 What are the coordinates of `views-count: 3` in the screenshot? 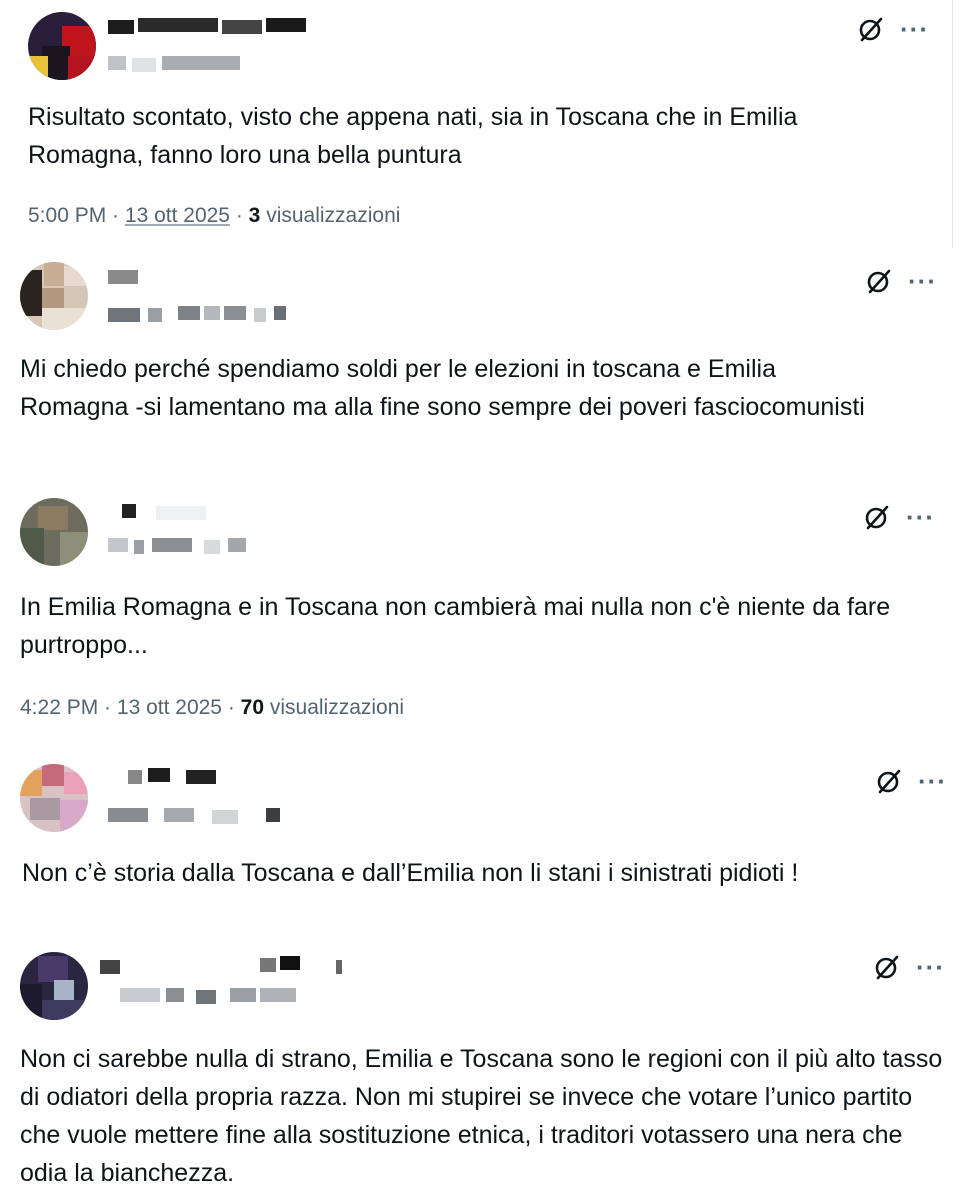 It's located at (254, 215).